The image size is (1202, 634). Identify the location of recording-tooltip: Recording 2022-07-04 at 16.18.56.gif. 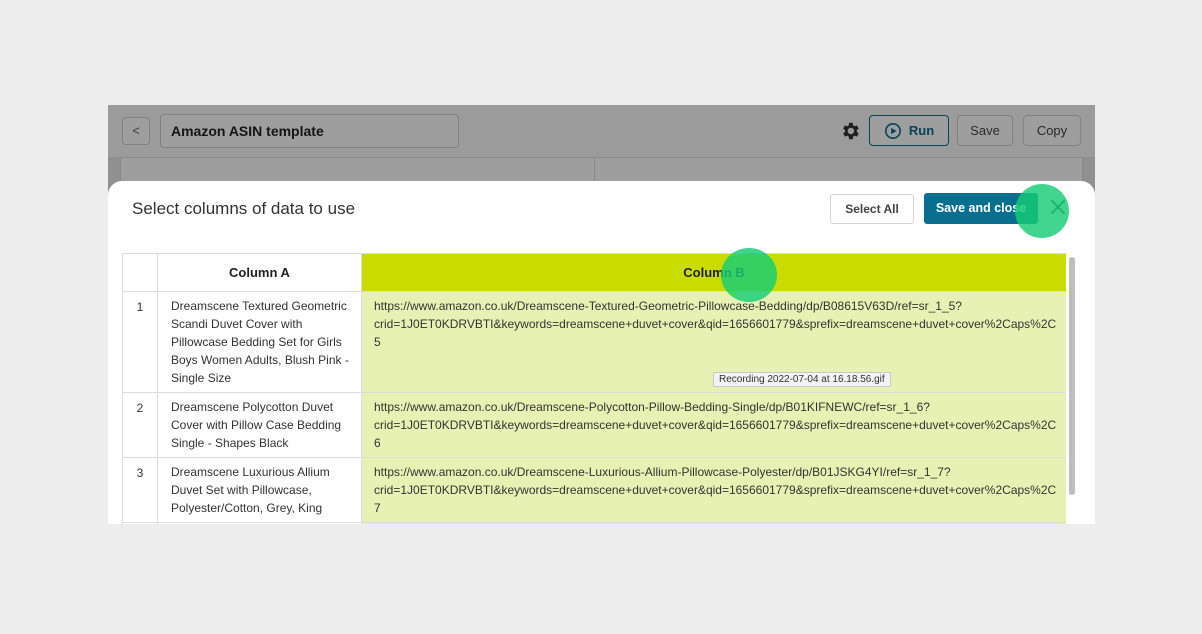
(802, 379).